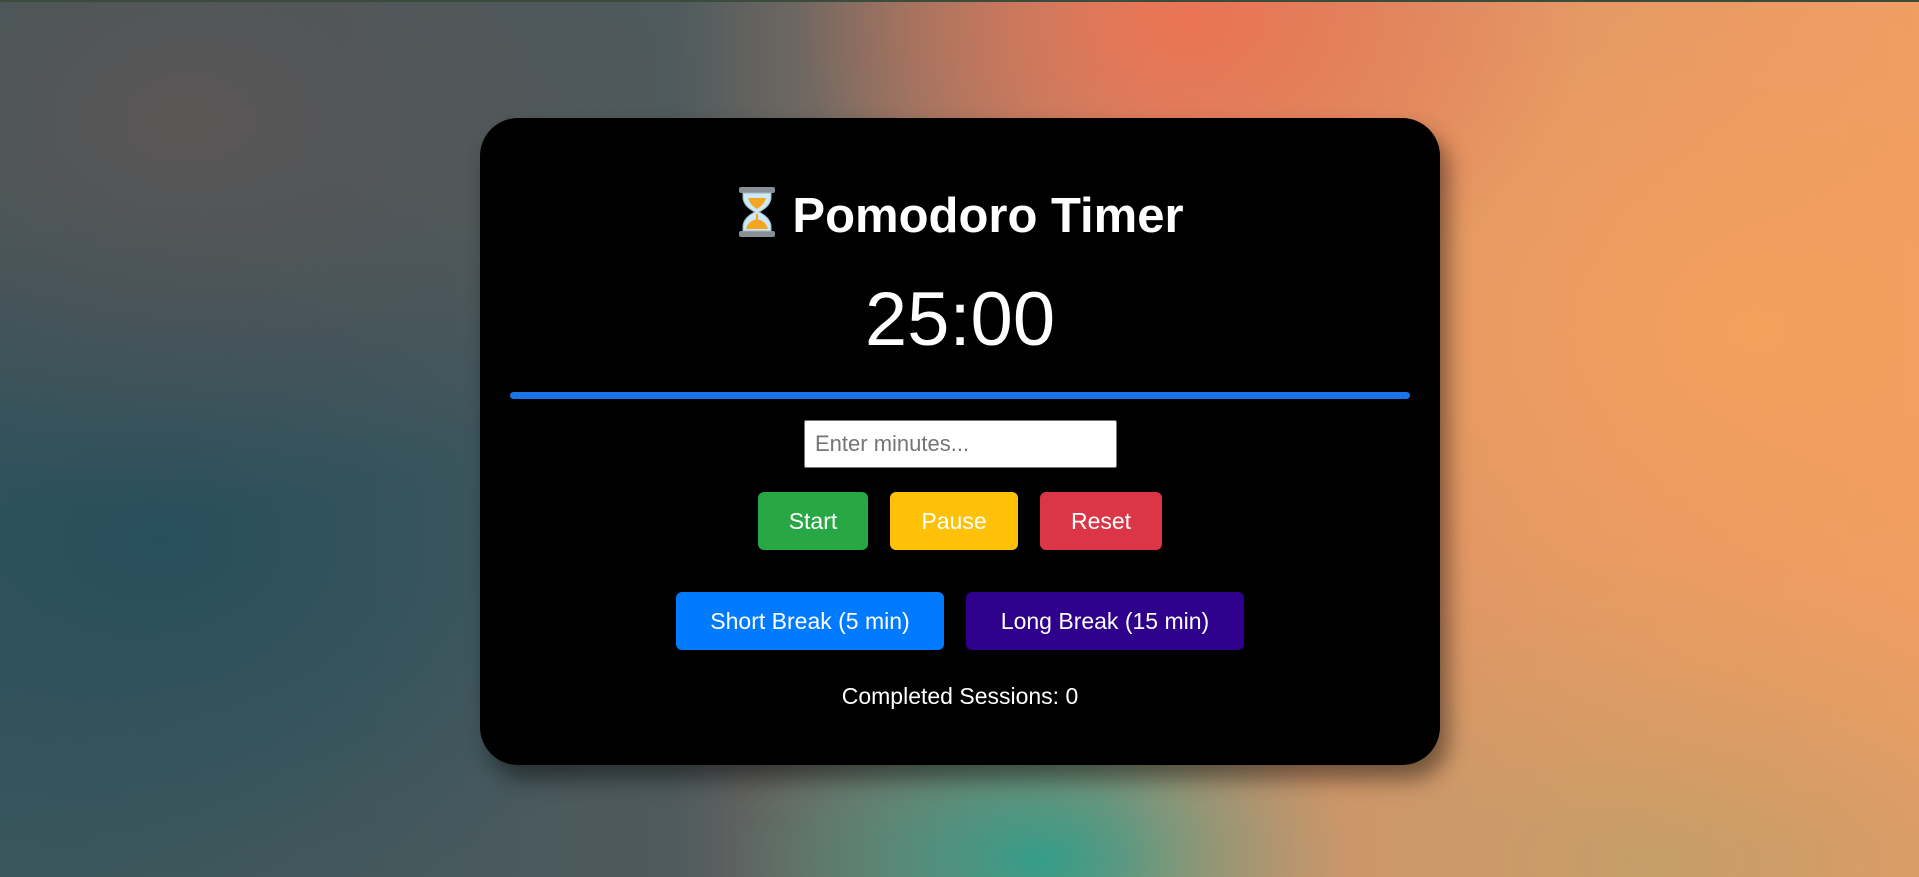 Image resolution: width=1919 pixels, height=877 pixels. I want to click on long-break-button: Long Break (15 min), so click(1105, 621).